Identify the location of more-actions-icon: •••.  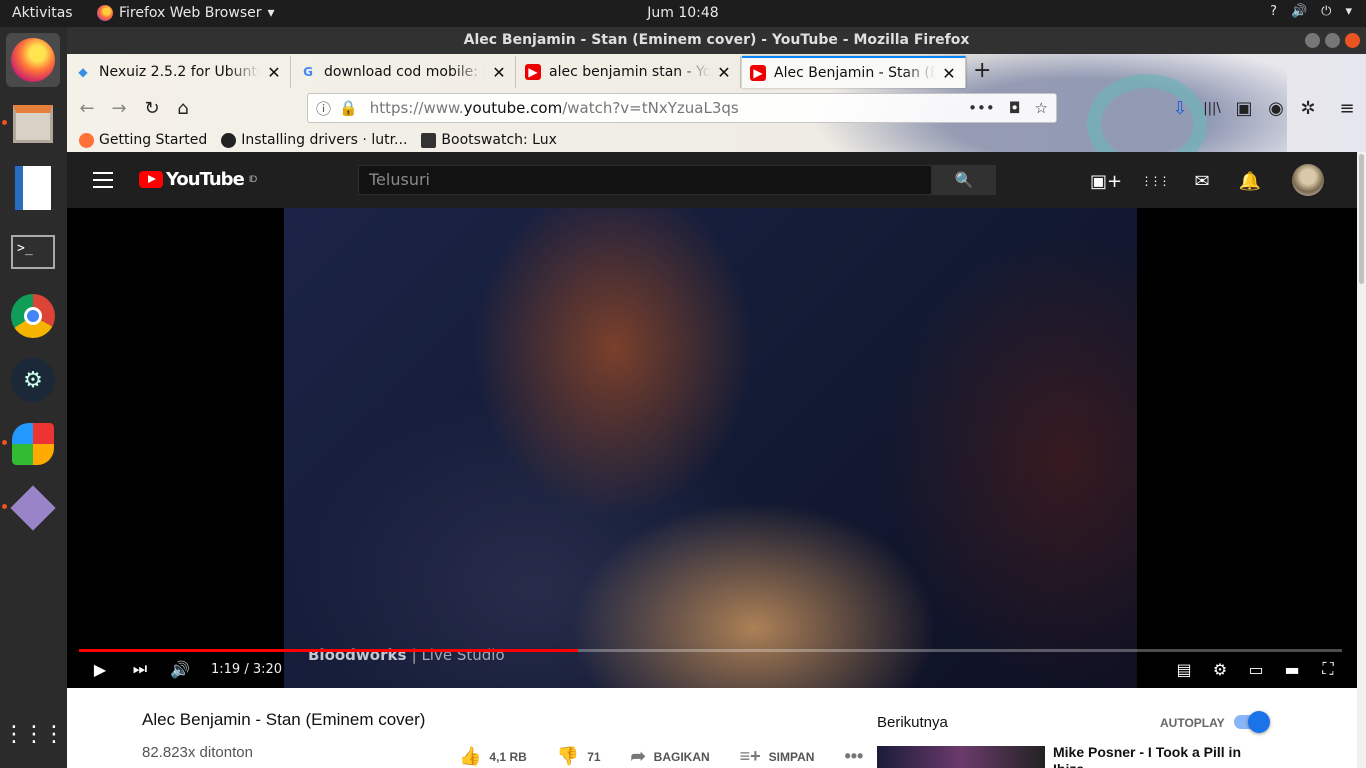
(853, 756).